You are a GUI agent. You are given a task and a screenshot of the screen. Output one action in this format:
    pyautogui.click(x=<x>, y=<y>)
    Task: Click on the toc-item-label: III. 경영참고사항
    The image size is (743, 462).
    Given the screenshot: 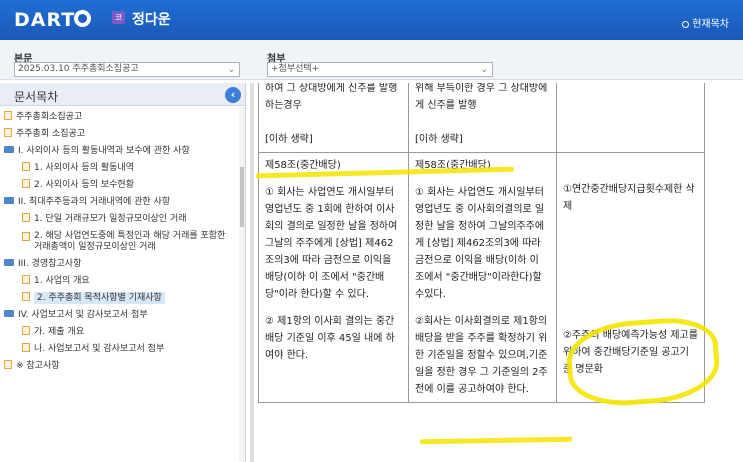 What is the action you would take?
    pyautogui.click(x=50, y=264)
    